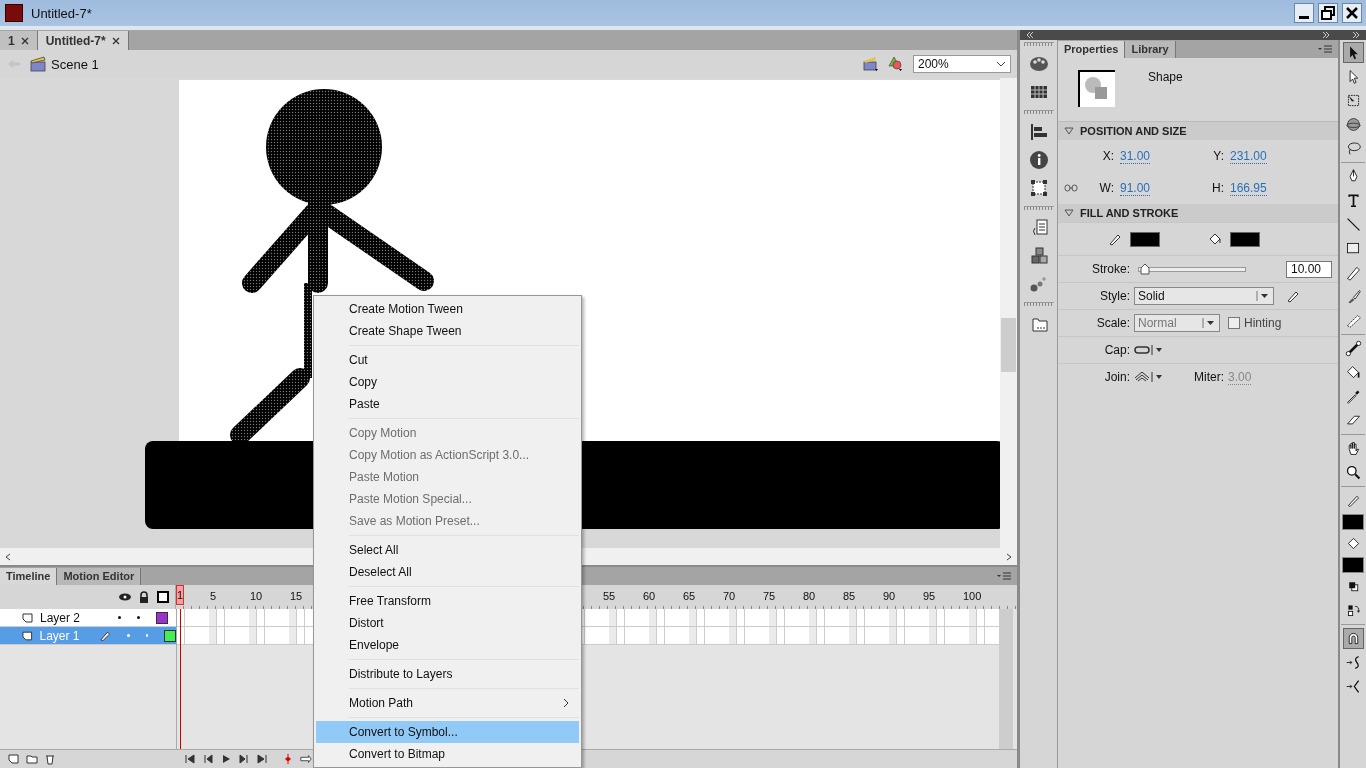 The width and height of the screenshot is (1366, 768). Describe the element at coordinates (1116, 377) in the screenshot. I see `join-label: Join:` at that location.